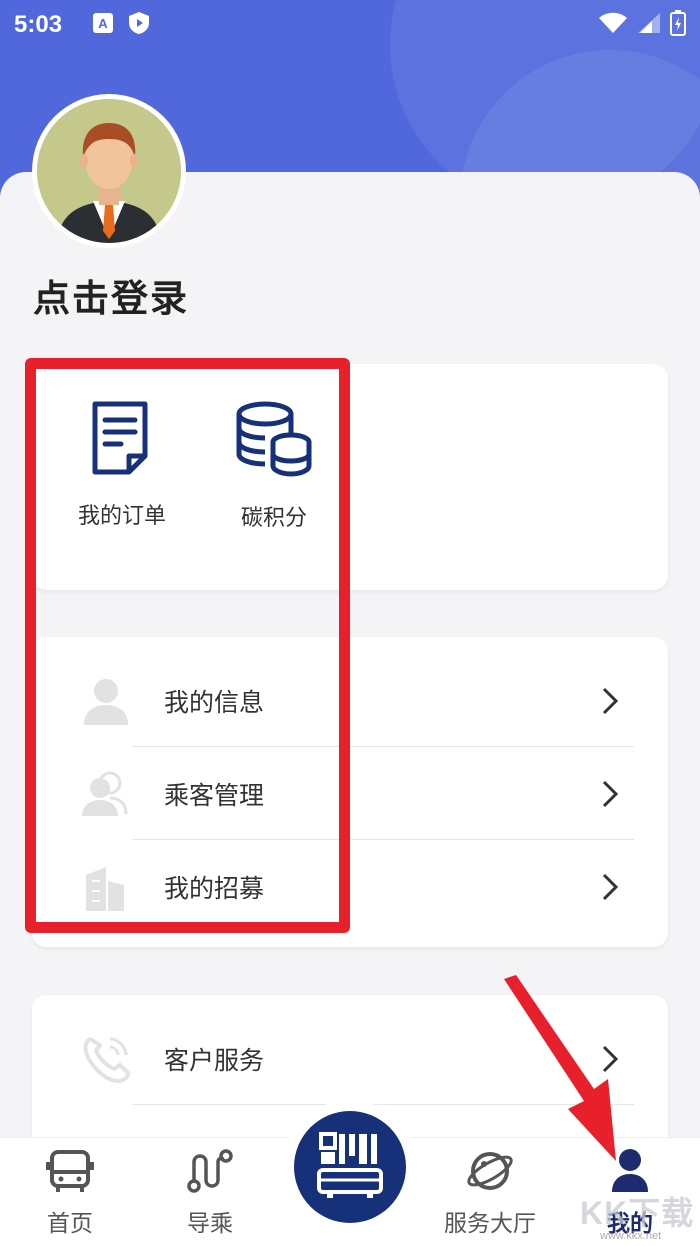 Image resolution: width=700 pixels, height=1246 pixels. Describe the element at coordinates (106, 1059) in the screenshot. I see `phone-icon` at that location.